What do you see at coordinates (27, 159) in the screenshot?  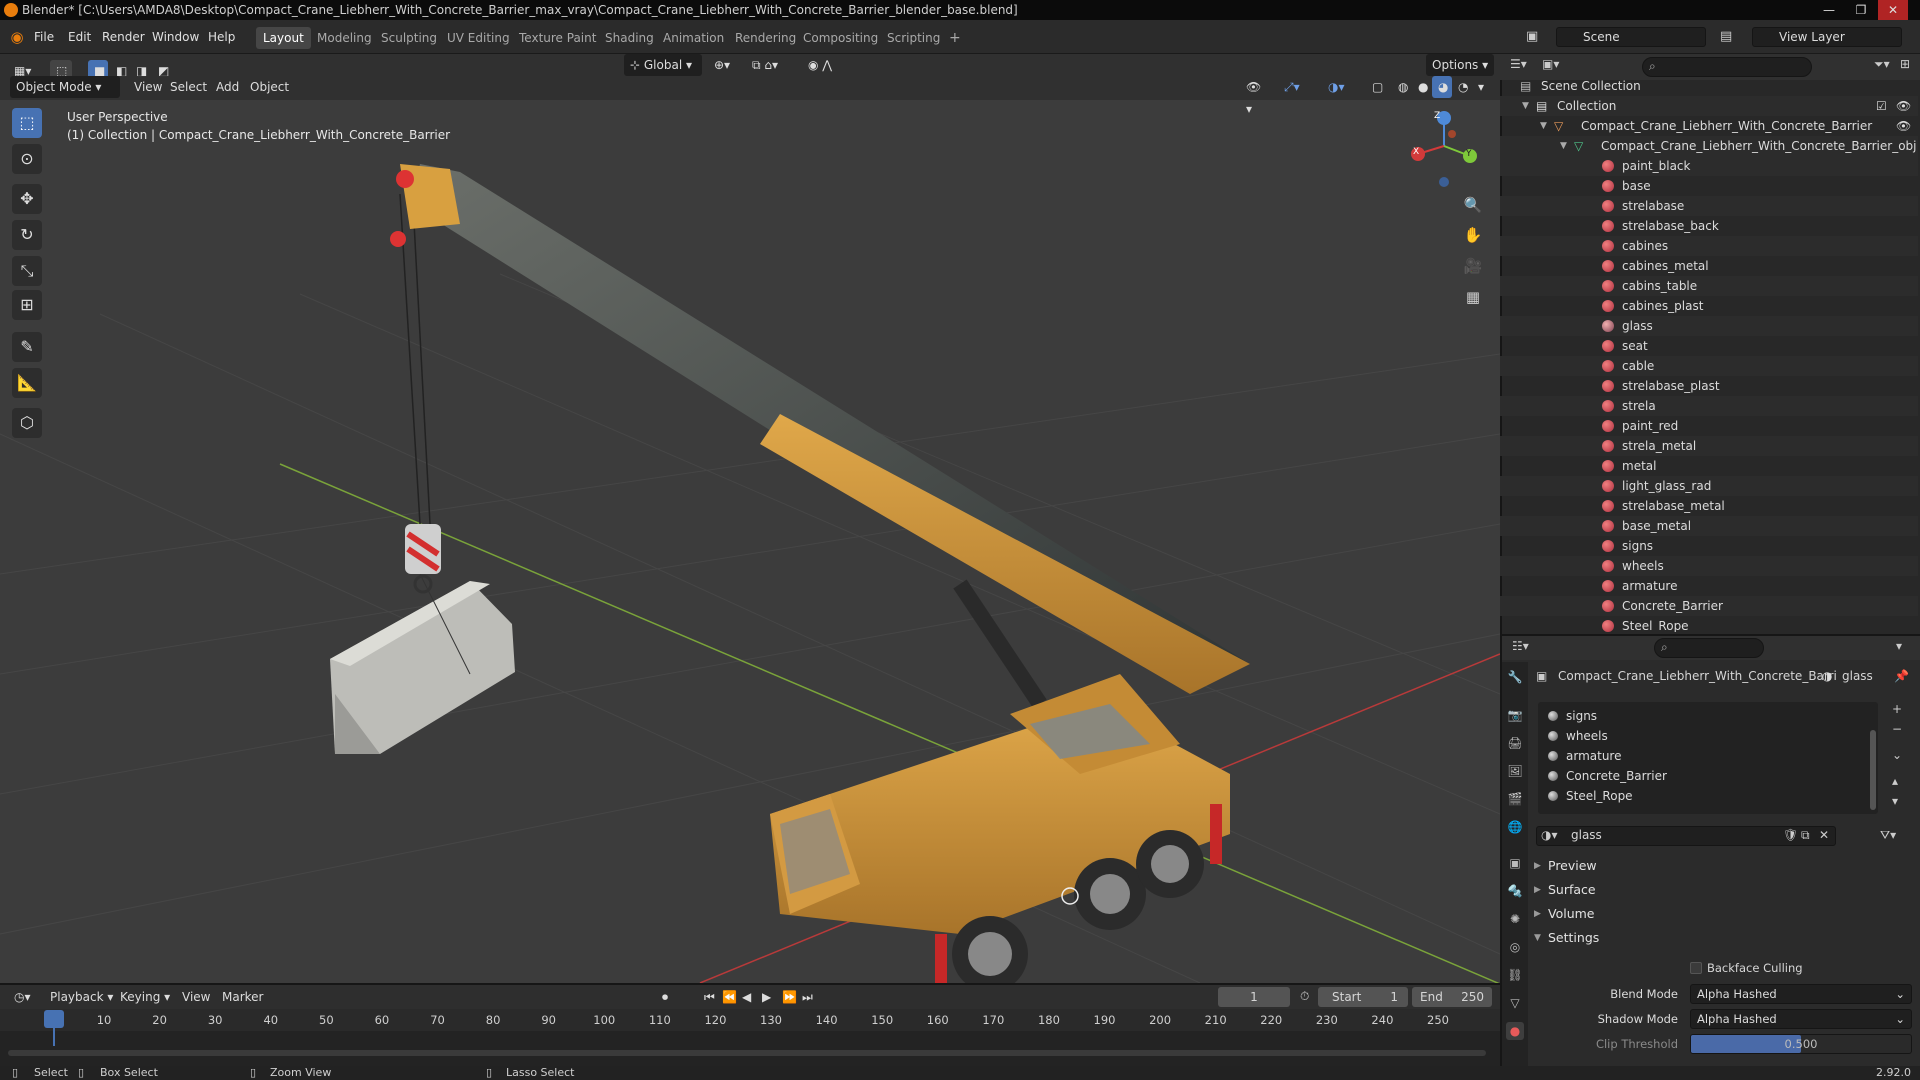 I see `cursor-tool: ⊙` at bounding box center [27, 159].